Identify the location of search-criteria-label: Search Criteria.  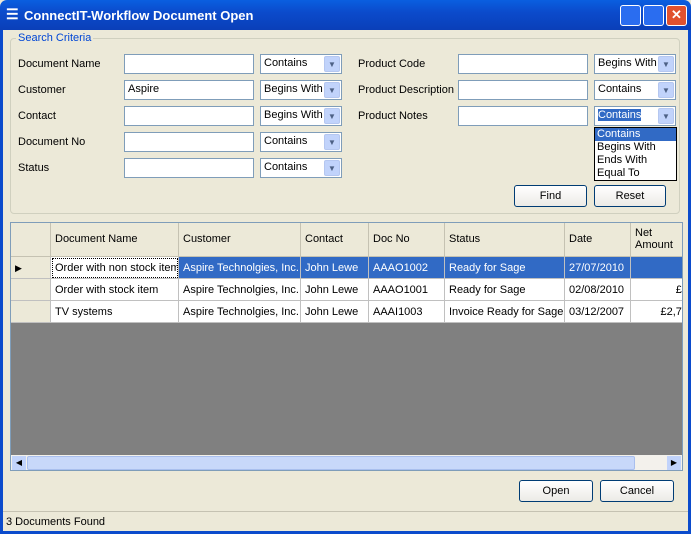
(55, 38).